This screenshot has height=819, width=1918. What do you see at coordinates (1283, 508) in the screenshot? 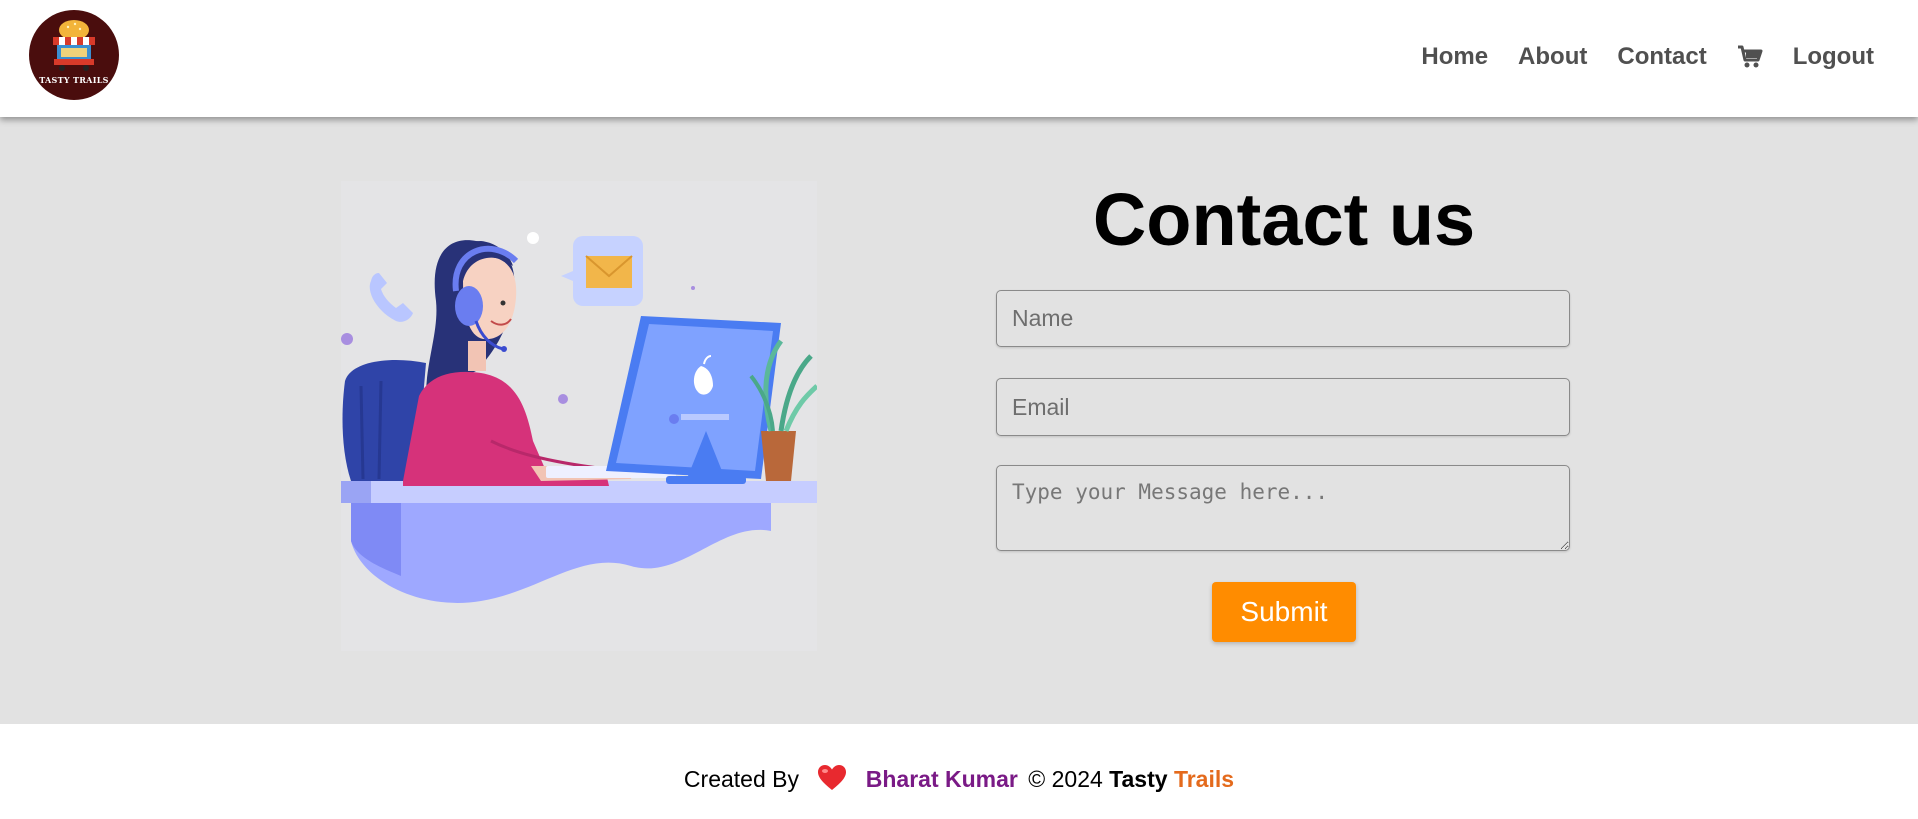
I see `message-textarea` at bounding box center [1283, 508].